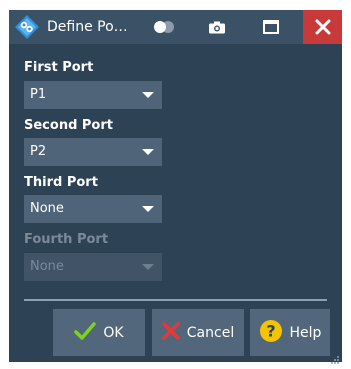  What do you see at coordinates (175, 300) in the screenshot?
I see `separator` at bounding box center [175, 300].